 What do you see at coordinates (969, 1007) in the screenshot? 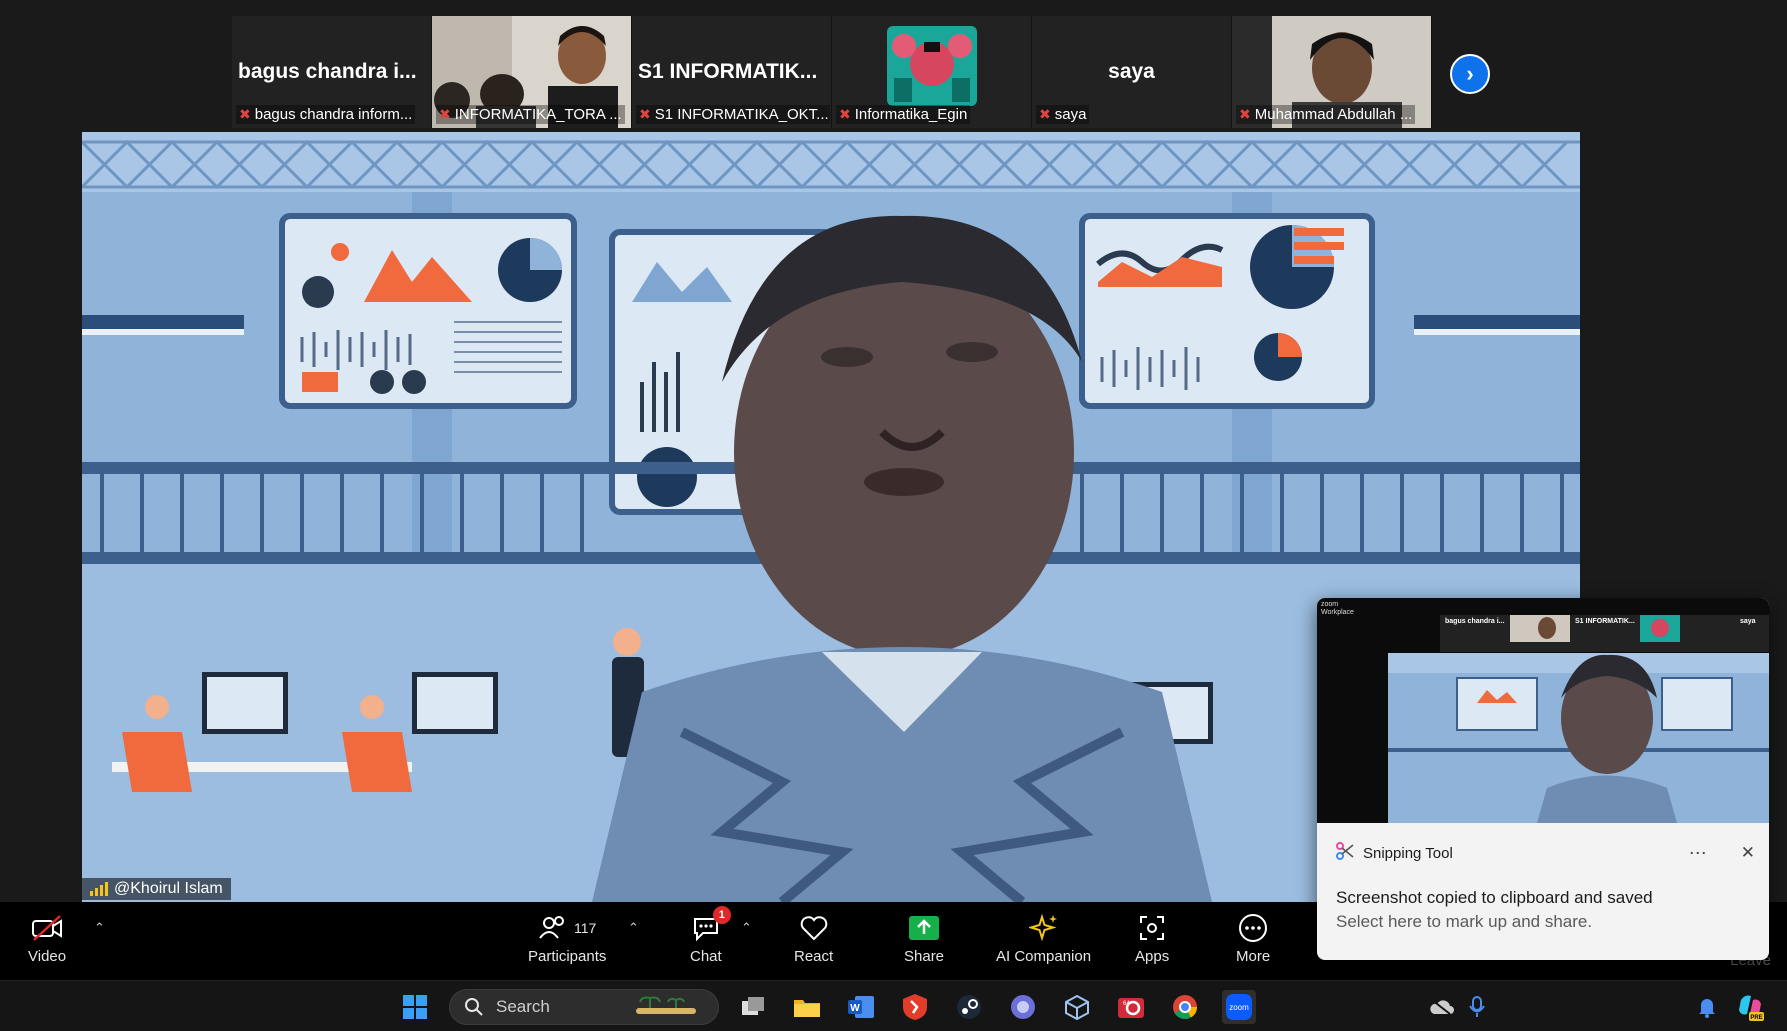
I see `steam-icon` at bounding box center [969, 1007].